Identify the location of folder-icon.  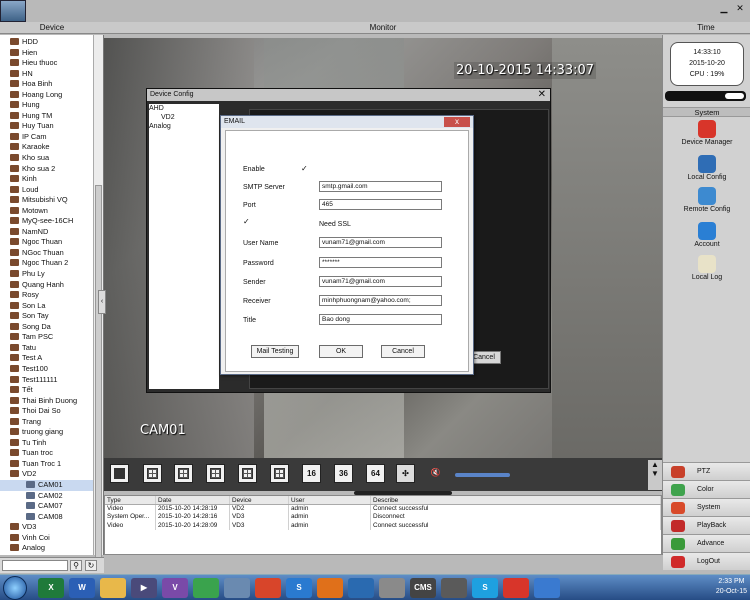
(113, 588).